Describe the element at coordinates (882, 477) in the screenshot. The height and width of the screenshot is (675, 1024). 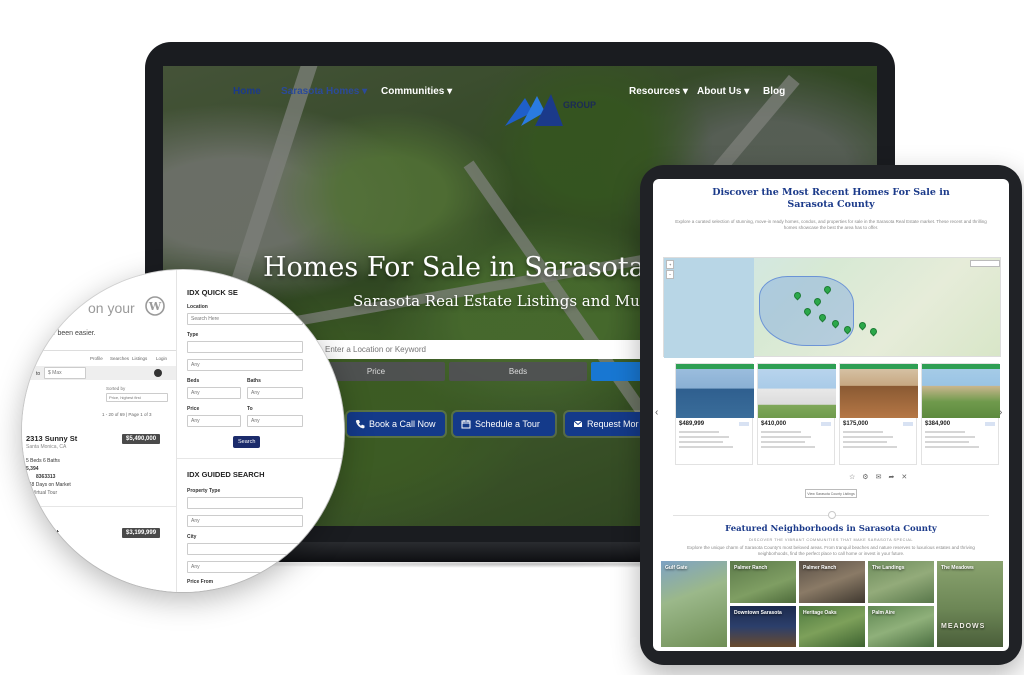
I see `comment-icon: ✉` at that location.